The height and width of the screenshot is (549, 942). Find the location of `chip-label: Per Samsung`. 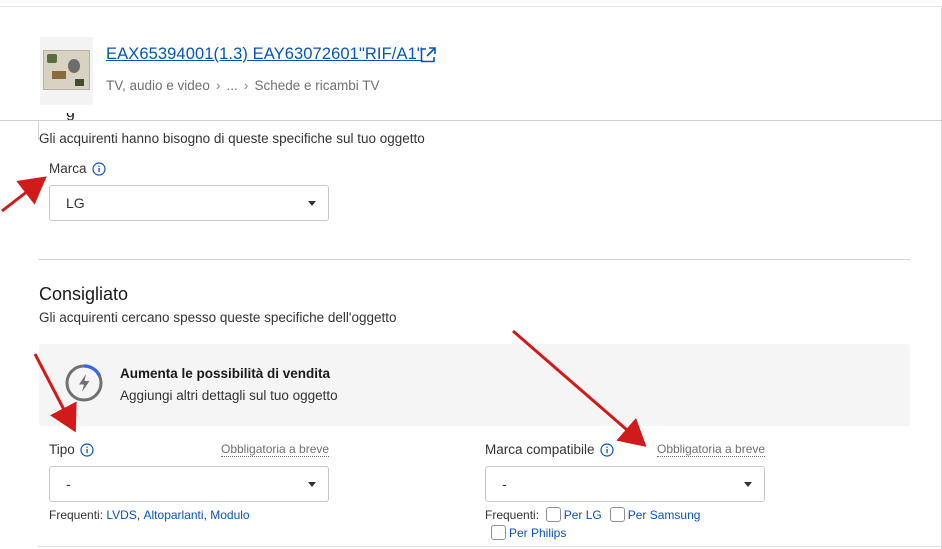

chip-label: Per Samsung is located at coordinates (664, 514).